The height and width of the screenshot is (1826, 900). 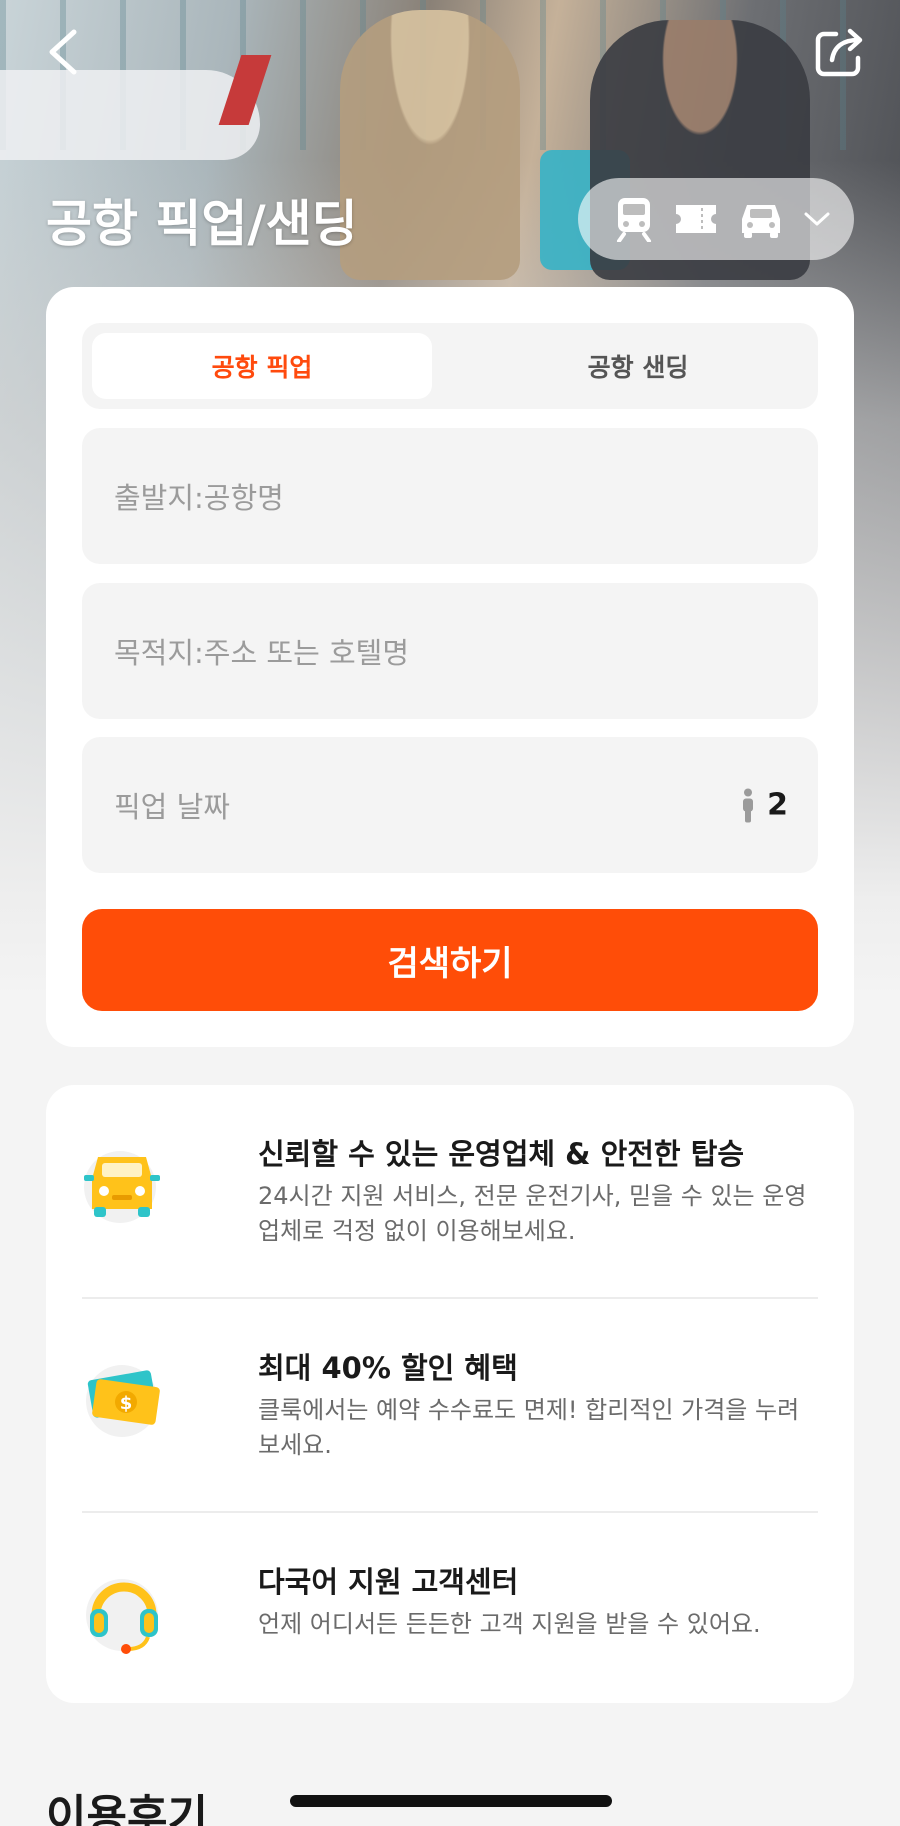 I want to click on search-button: 검색하기, so click(x=450, y=960).